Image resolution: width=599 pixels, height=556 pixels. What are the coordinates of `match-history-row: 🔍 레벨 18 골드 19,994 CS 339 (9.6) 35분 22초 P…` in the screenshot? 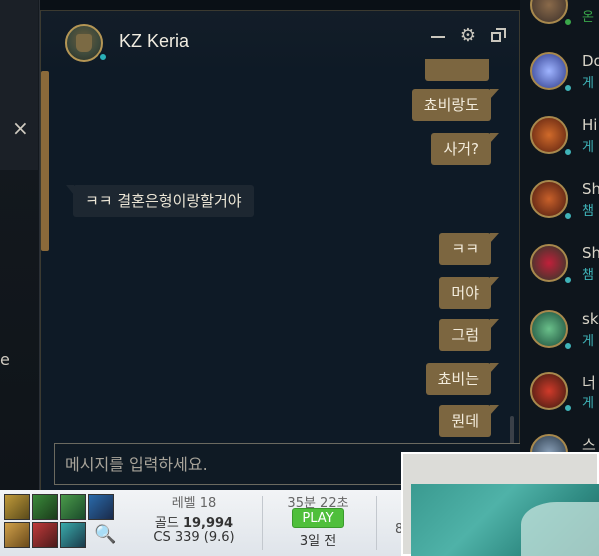 It's located at (205, 523).